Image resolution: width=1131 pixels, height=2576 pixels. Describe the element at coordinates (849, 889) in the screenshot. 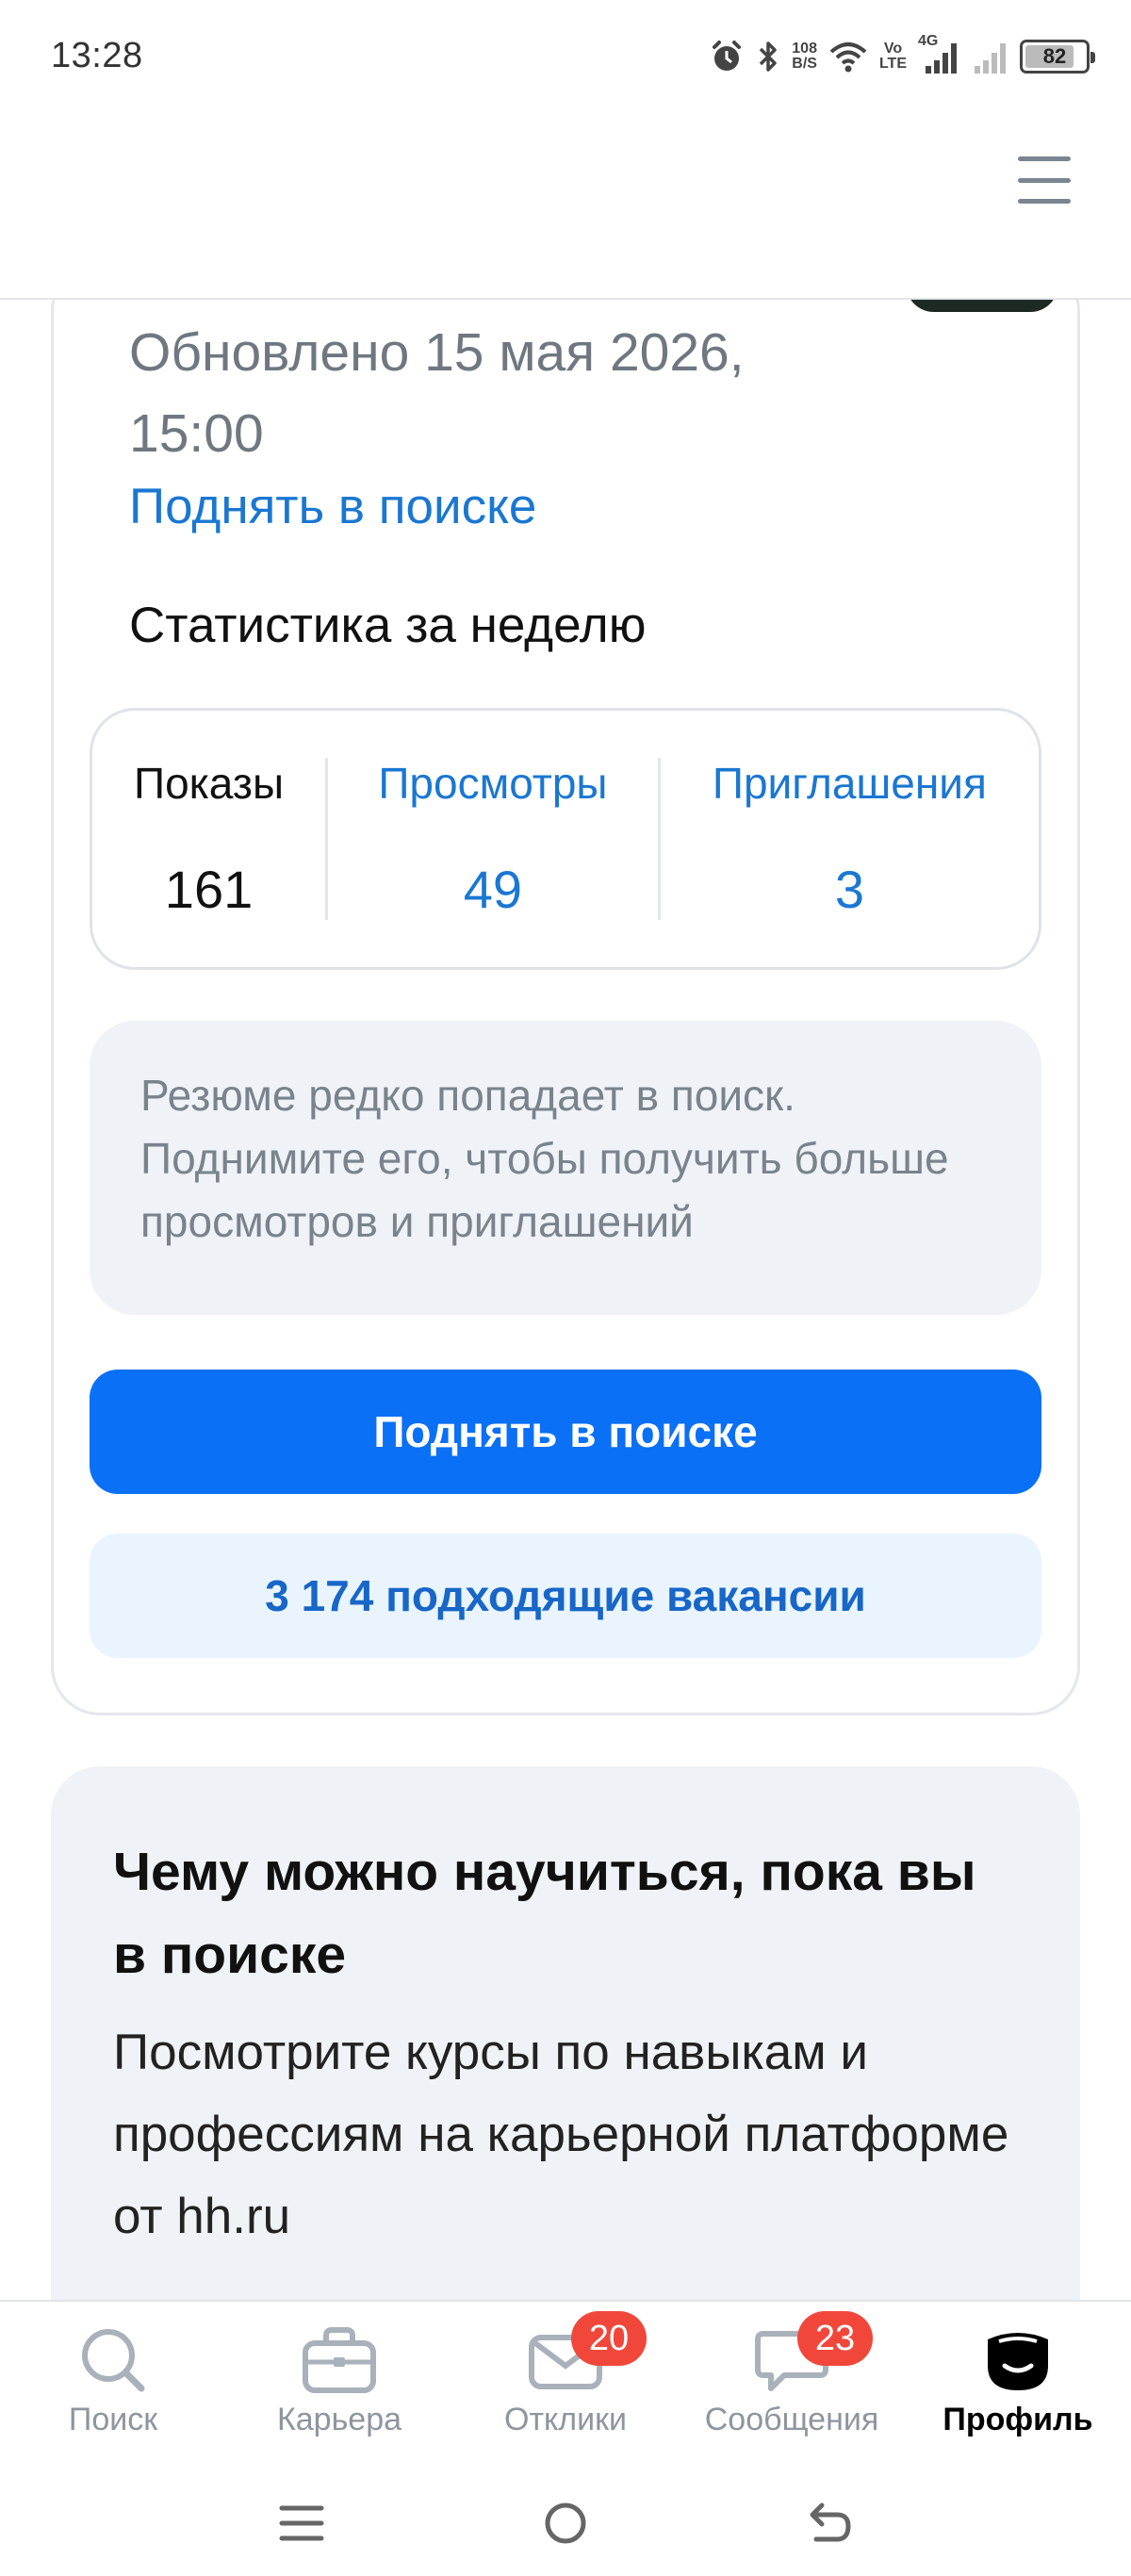

I see `stat-value: 3` at that location.